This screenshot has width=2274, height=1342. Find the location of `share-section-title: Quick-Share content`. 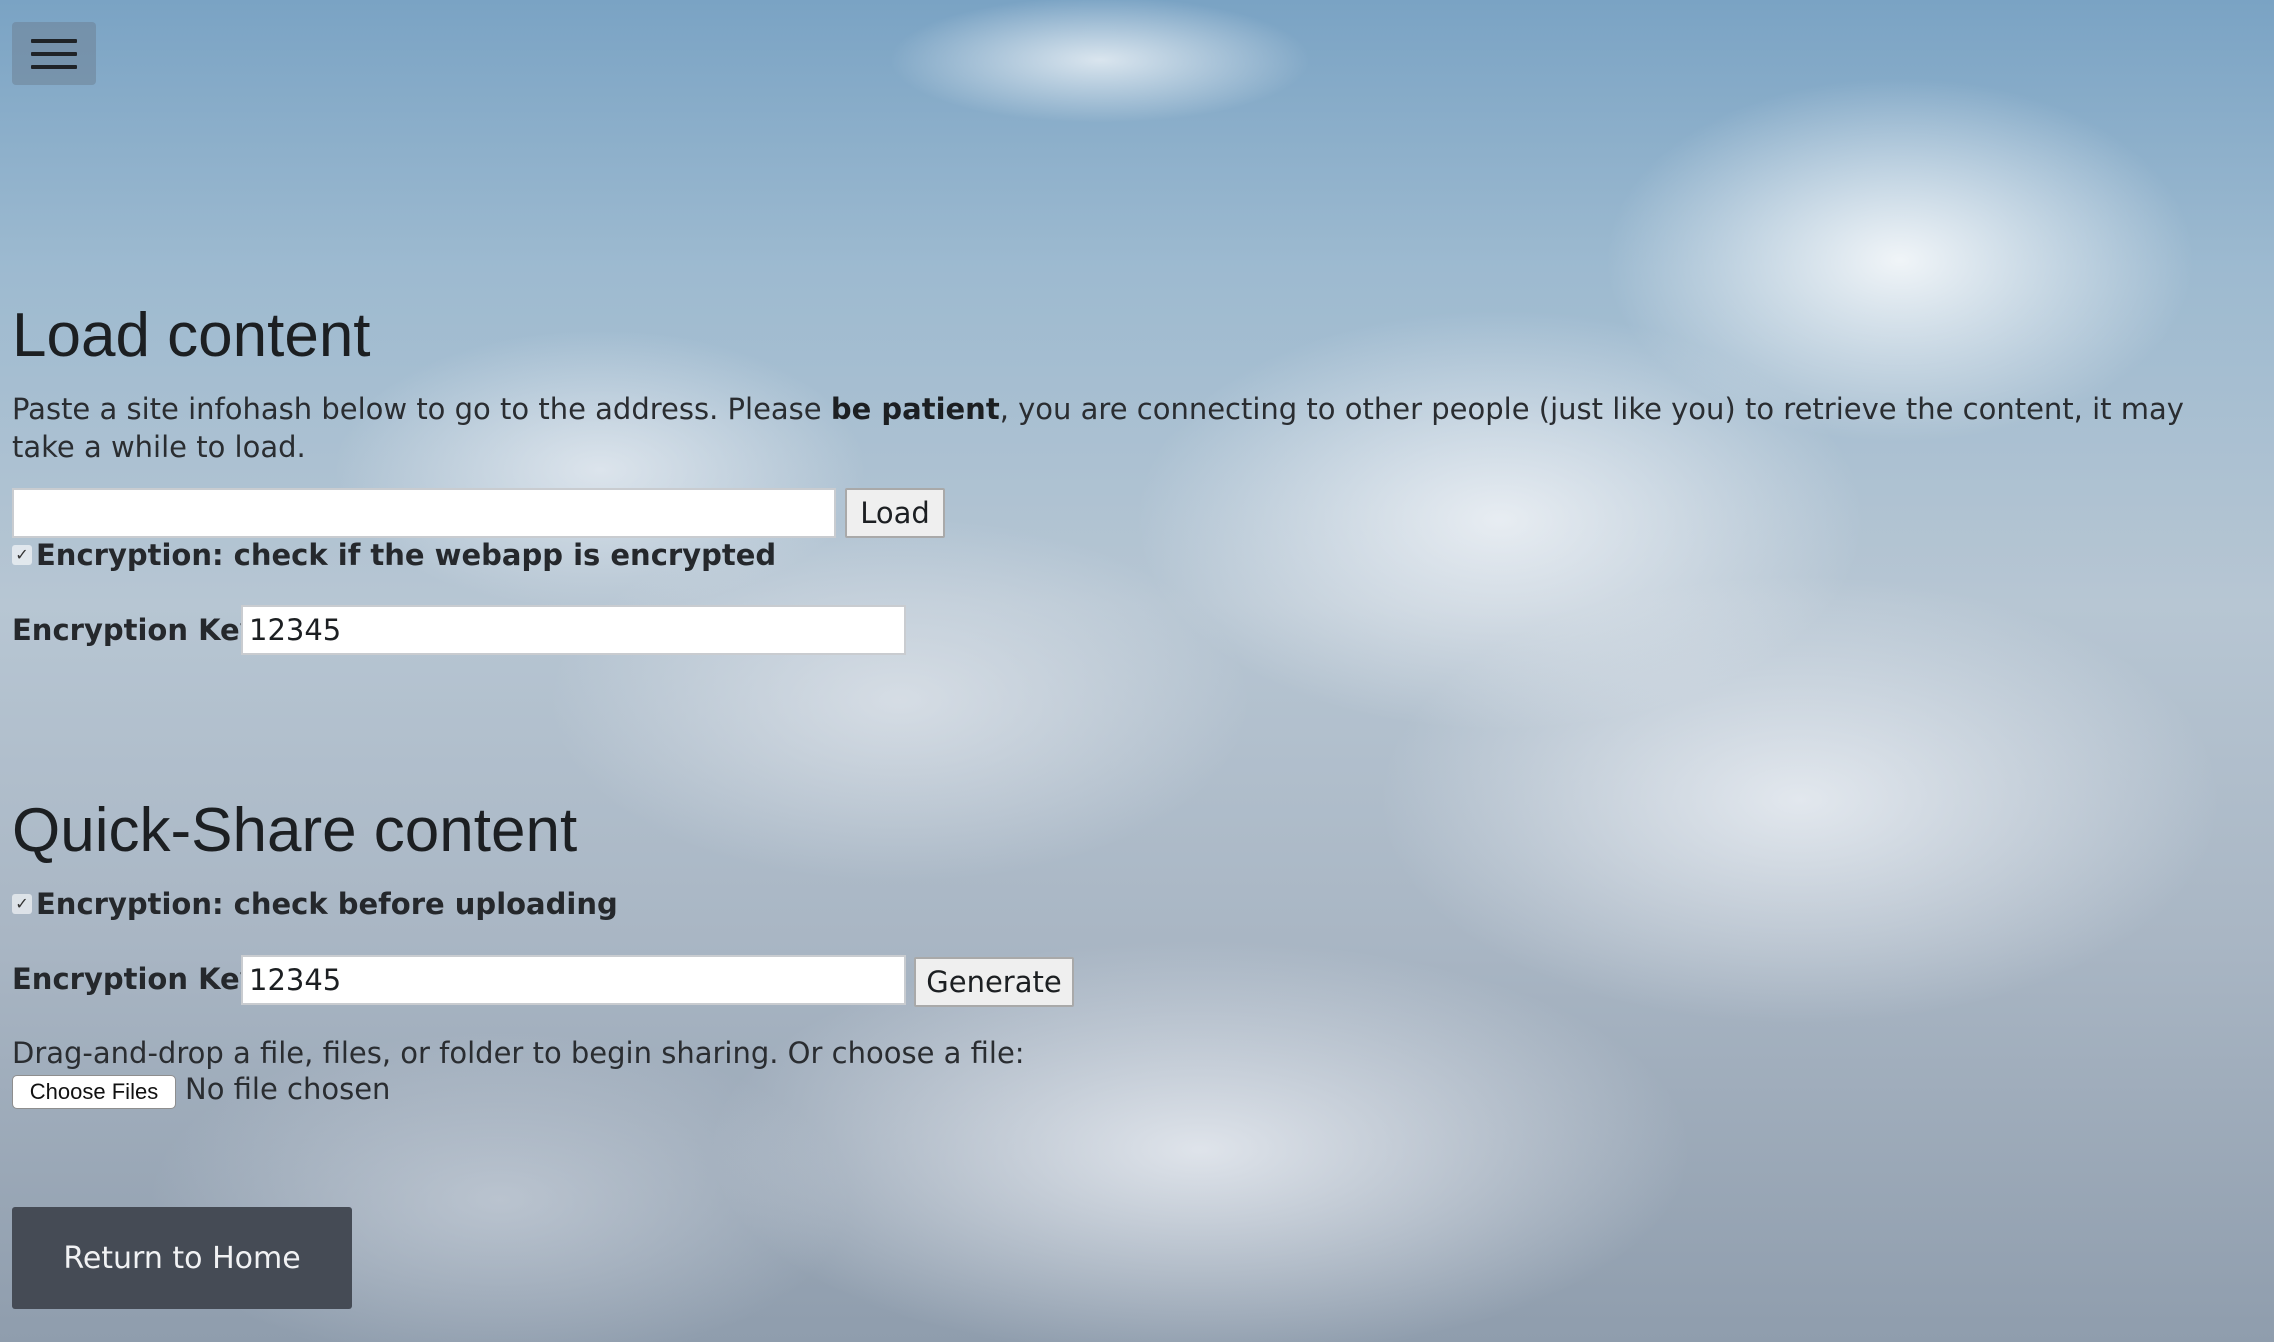

share-section-title: Quick-Share content is located at coordinates (295, 830).